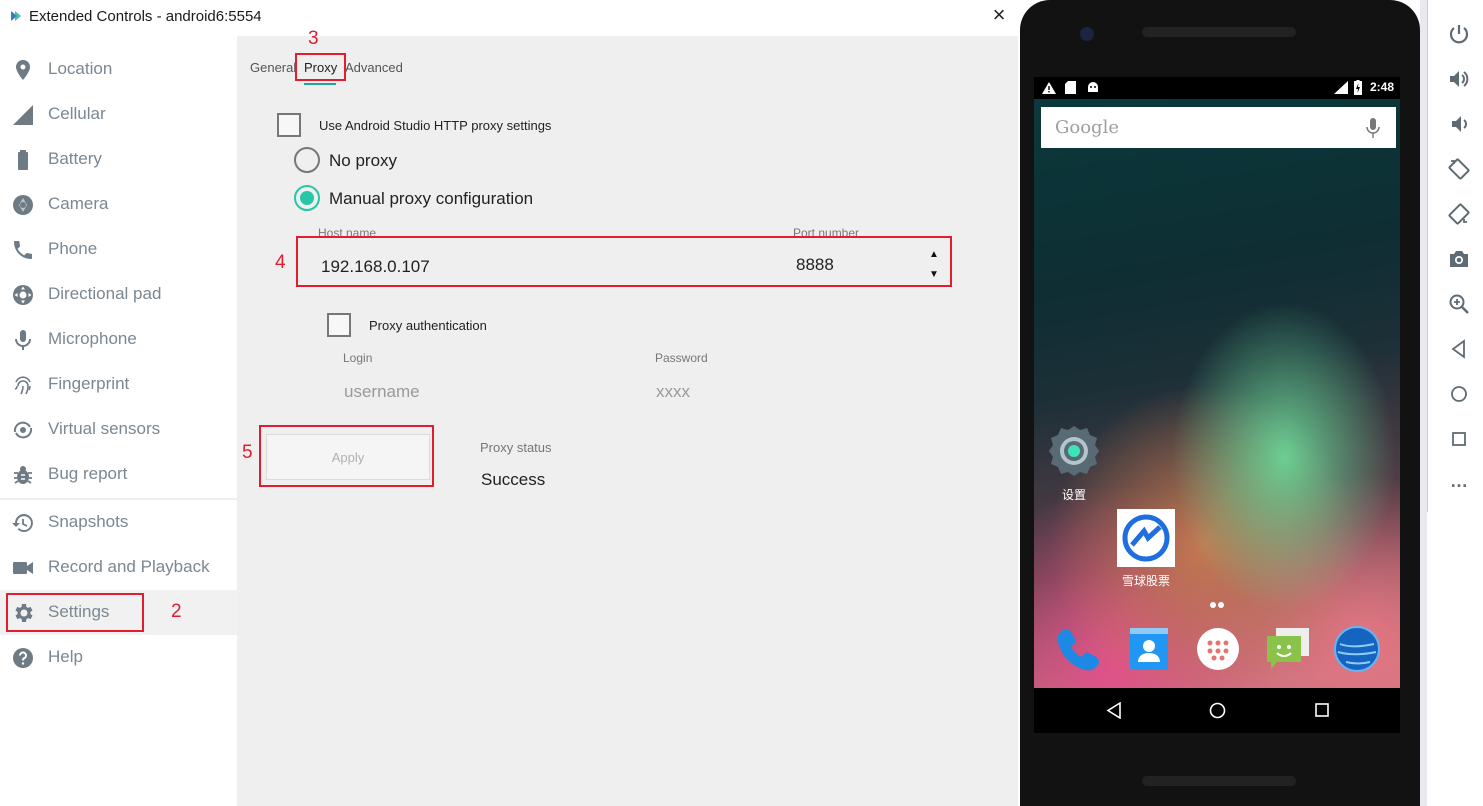  What do you see at coordinates (1459, 349) in the screenshot?
I see `back-icon` at bounding box center [1459, 349].